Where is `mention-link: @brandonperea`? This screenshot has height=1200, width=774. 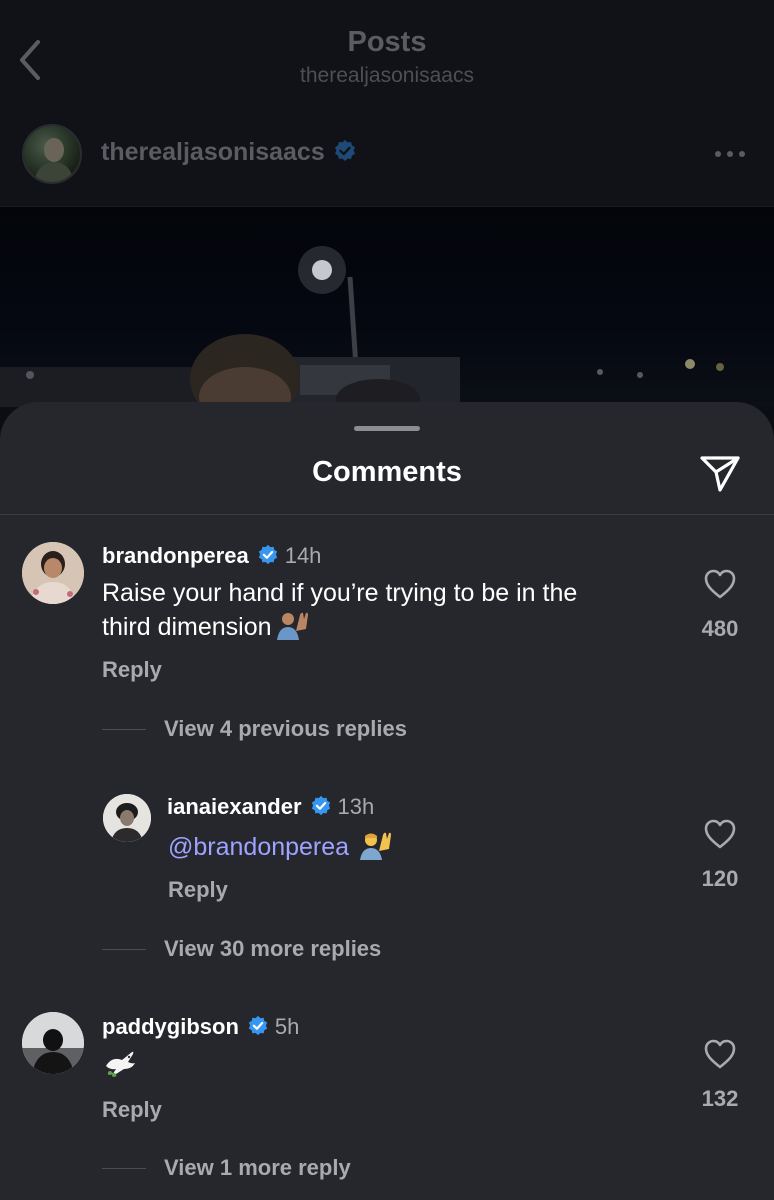 mention-link: @brandonperea is located at coordinates (258, 847).